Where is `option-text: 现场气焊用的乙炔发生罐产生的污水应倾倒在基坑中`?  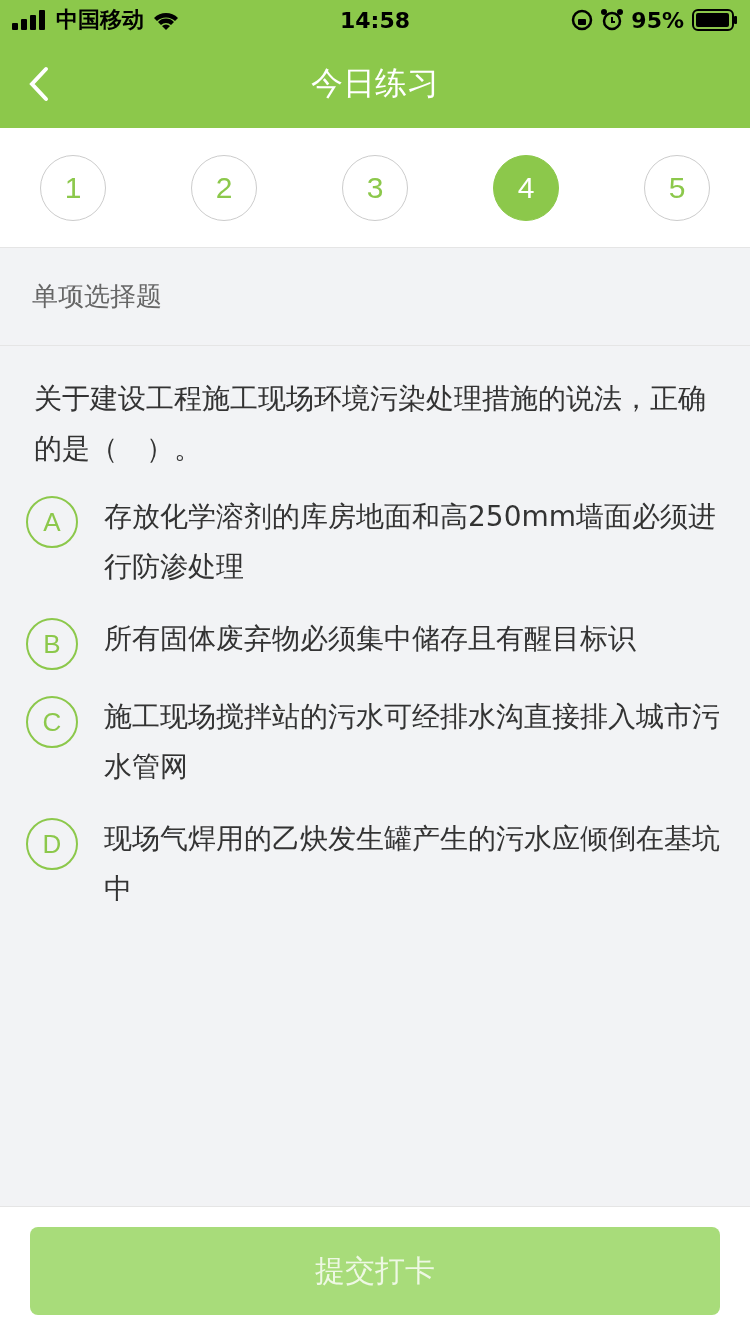 option-text: 现场气焊用的乙炔发生罐产生的污水应倾倒在基坑中 is located at coordinates (414, 864).